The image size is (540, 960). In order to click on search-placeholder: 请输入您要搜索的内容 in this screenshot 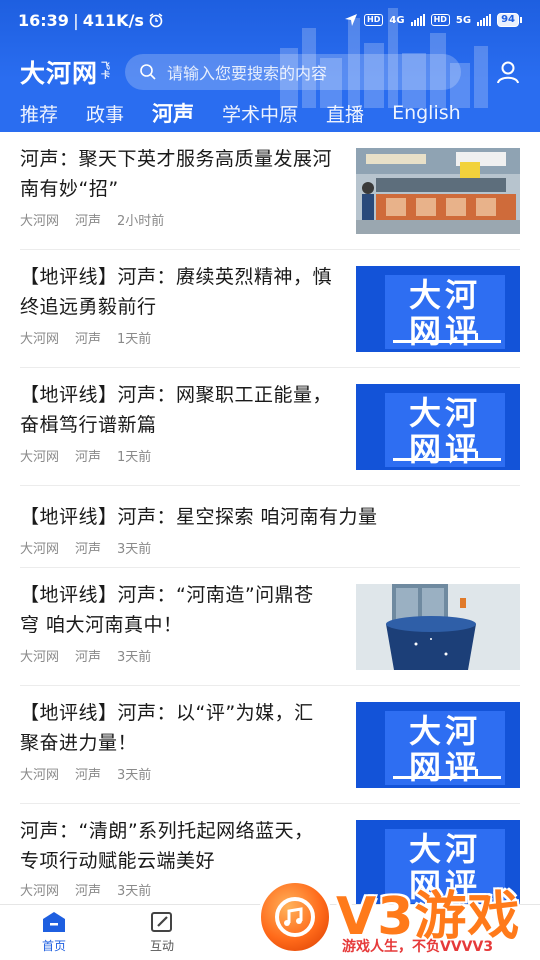, I will do `click(247, 73)`.